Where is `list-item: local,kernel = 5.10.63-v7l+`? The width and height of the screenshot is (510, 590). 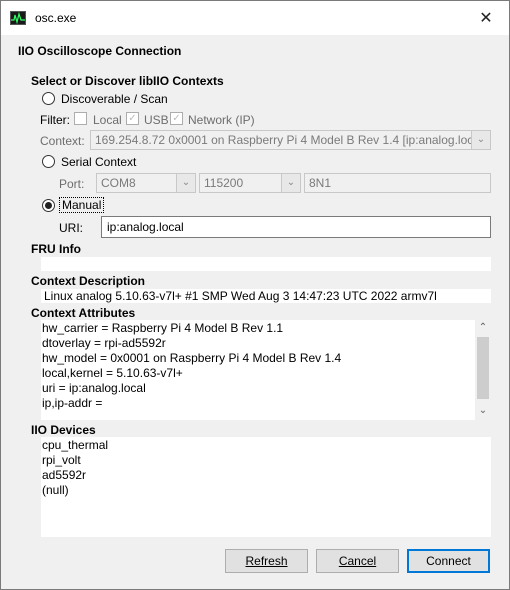 list-item: local,kernel = 5.10.63-v7l+ is located at coordinates (112, 373).